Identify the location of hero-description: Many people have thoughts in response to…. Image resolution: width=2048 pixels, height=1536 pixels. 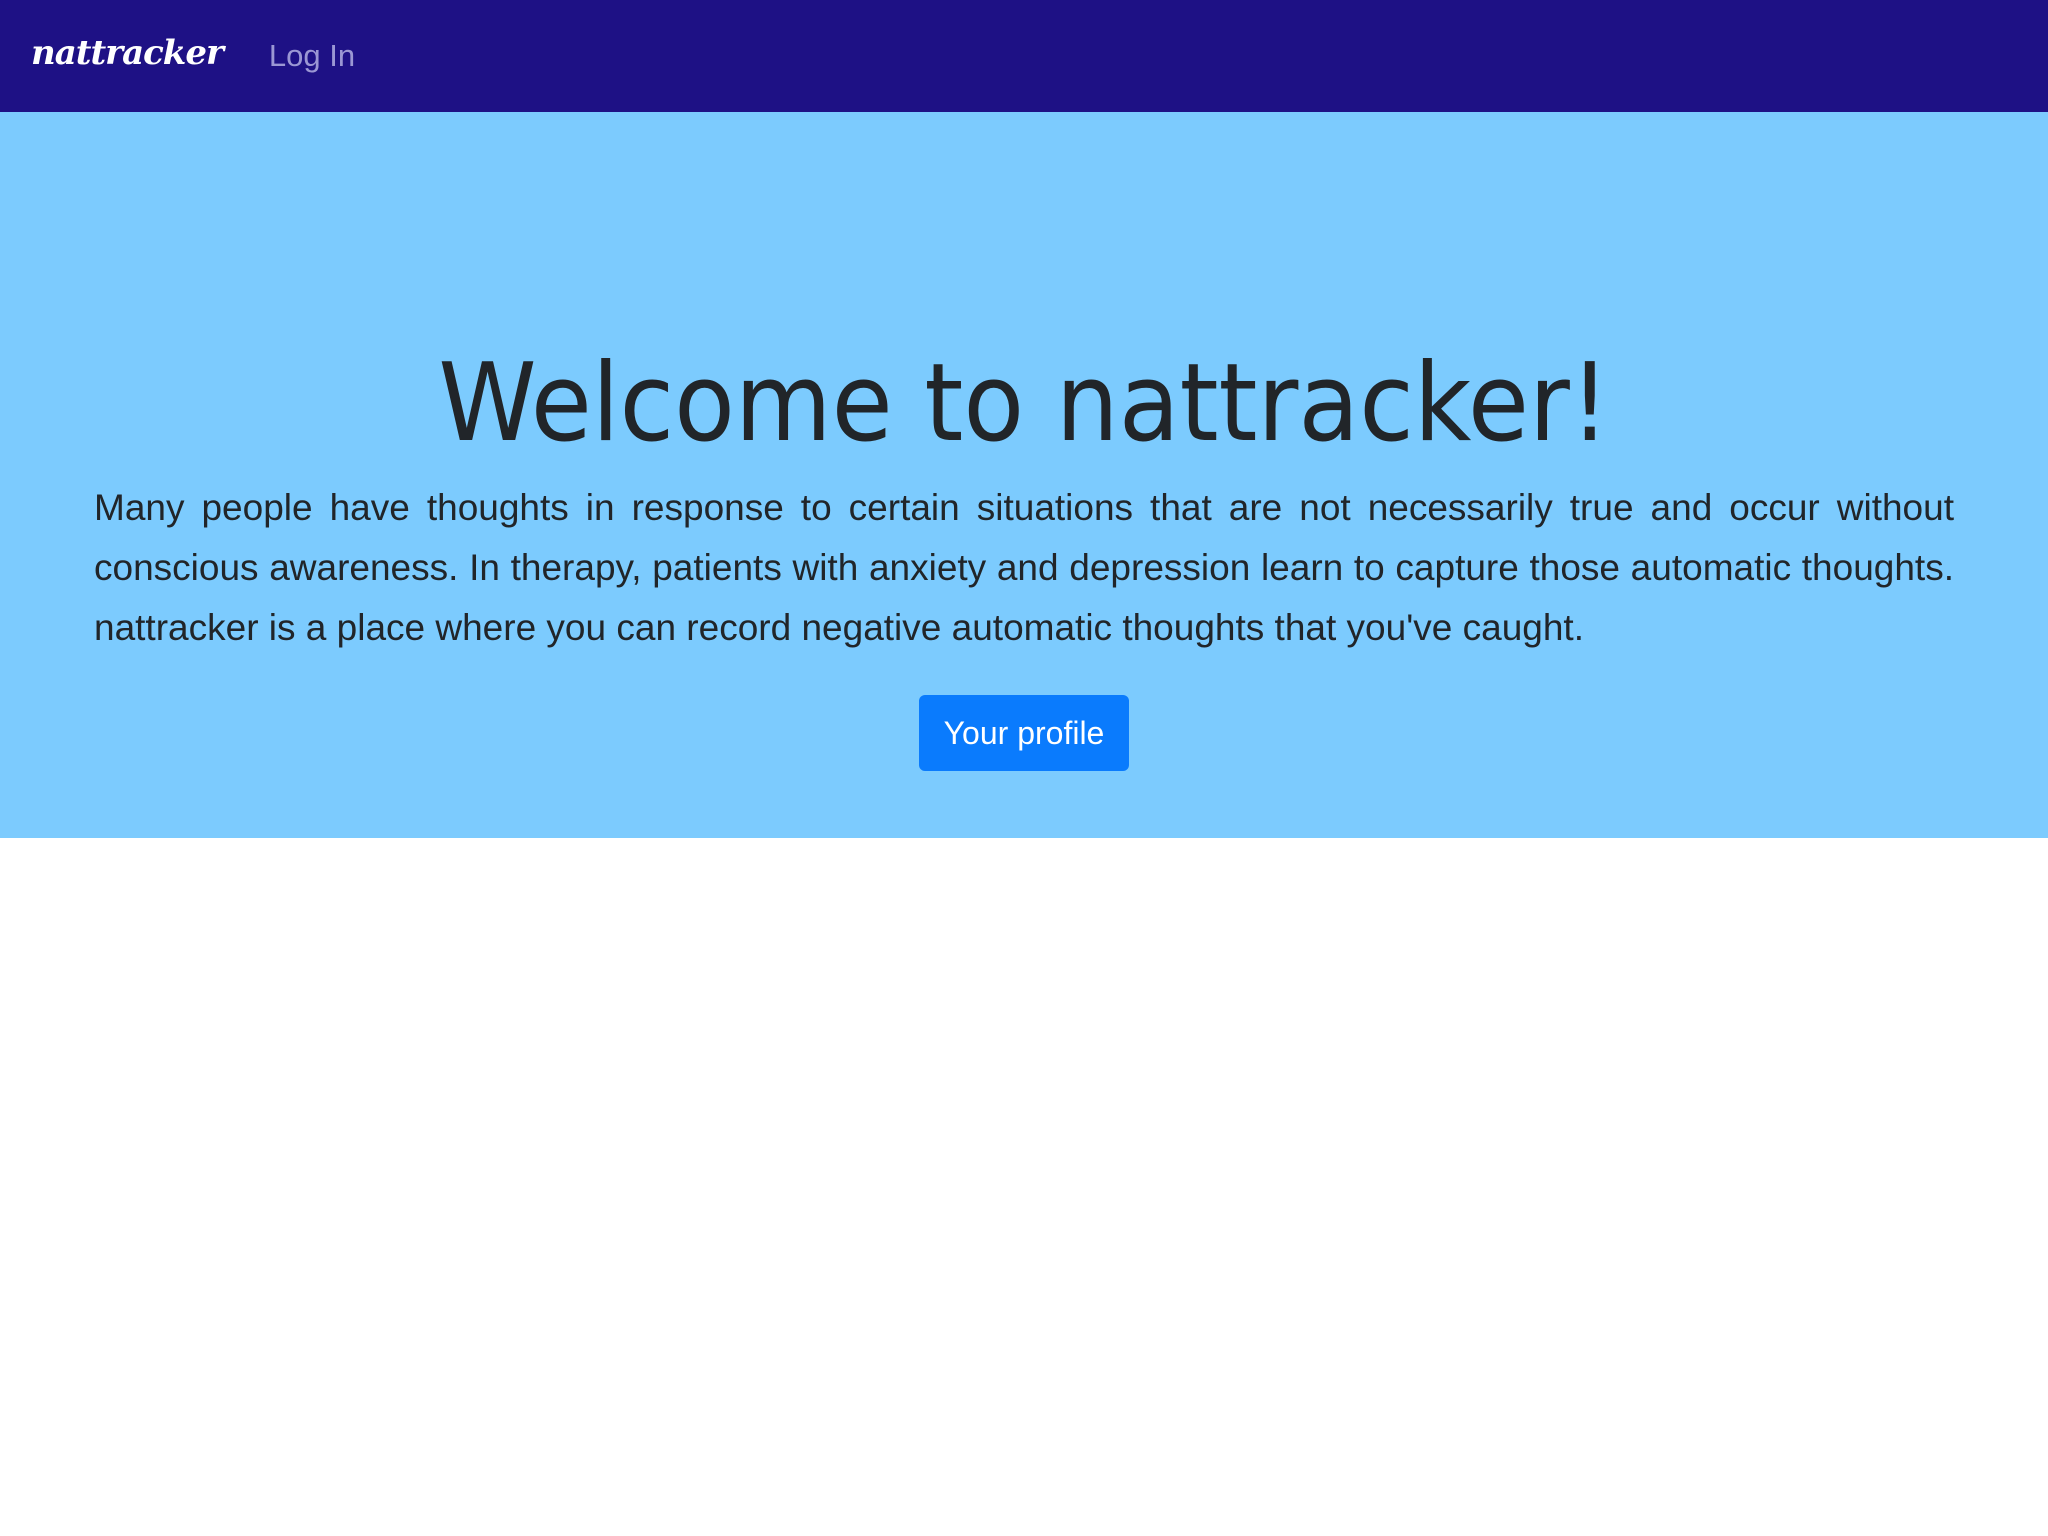
(1024, 567).